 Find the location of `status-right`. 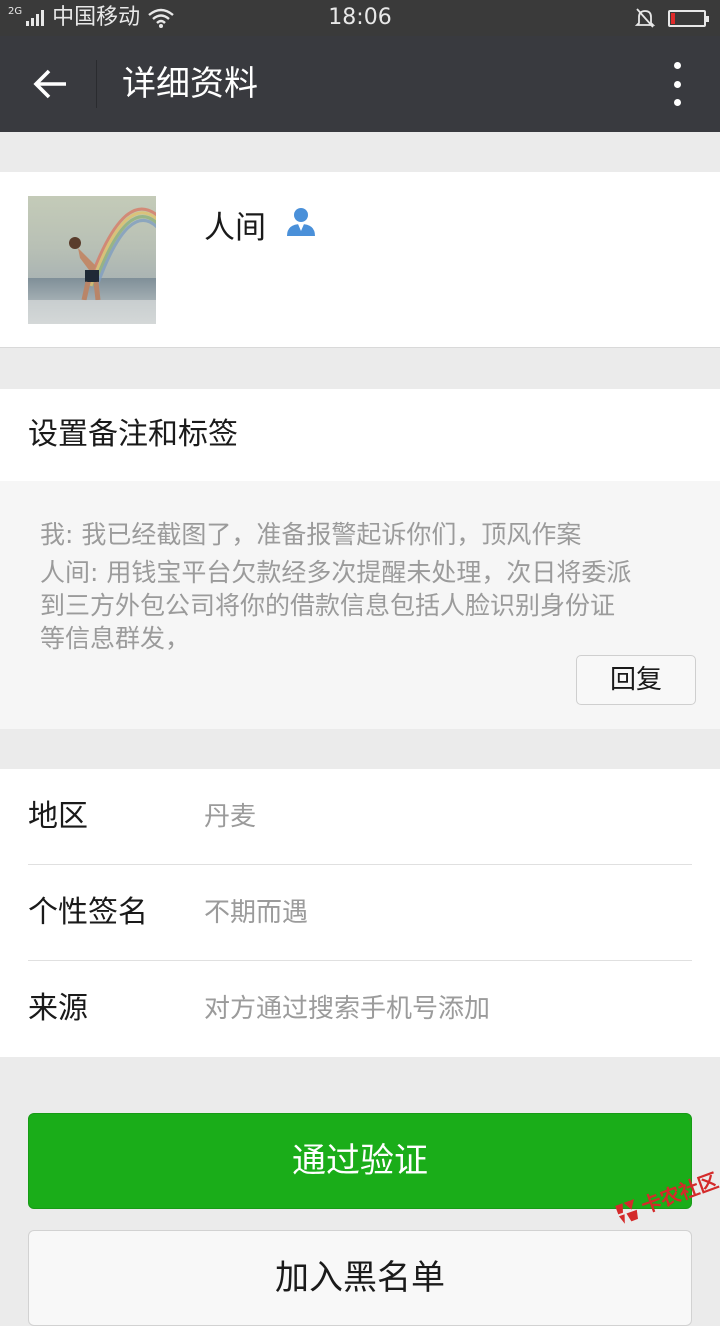

status-right is located at coordinates (671, 18).